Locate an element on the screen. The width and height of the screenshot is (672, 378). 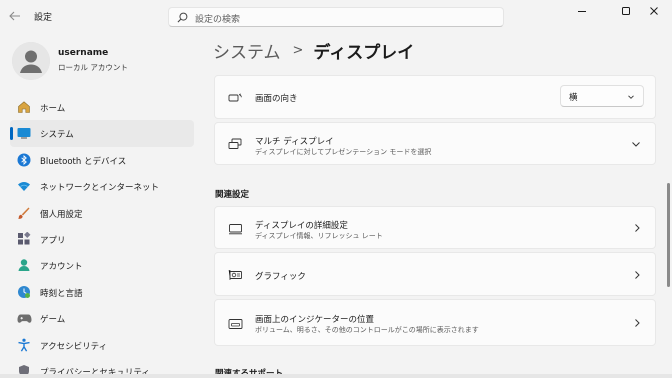
advanced-display-setting: ディスプレイの詳細設定 ディスプレイ情報、リフレッシュ レート is located at coordinates (435, 227).